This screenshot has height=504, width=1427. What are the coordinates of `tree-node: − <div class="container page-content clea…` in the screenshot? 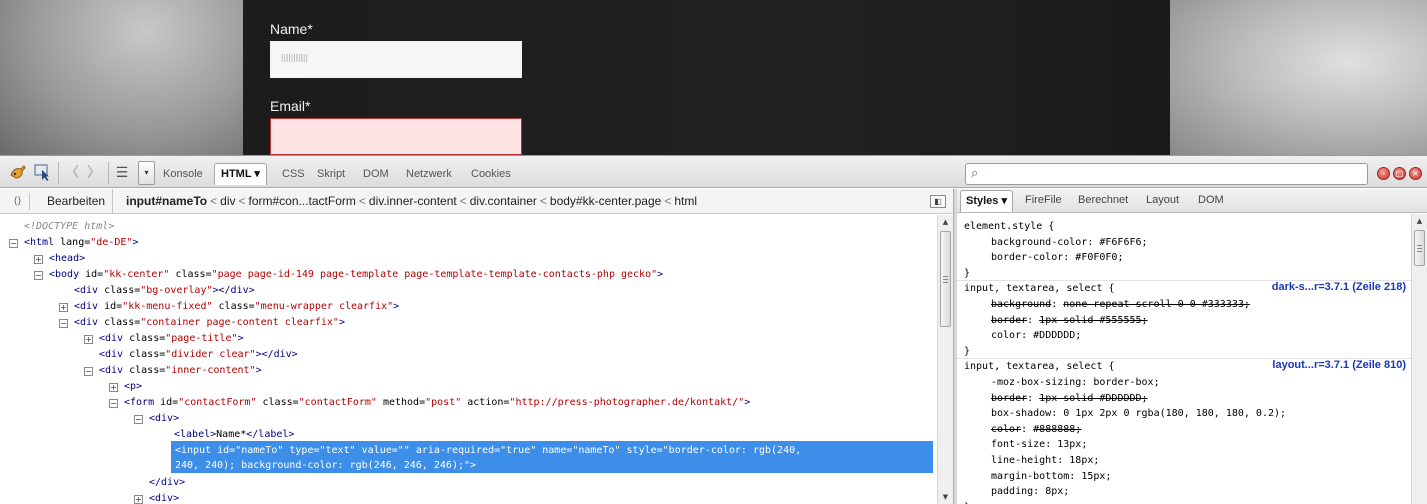 It's located at (468, 323).